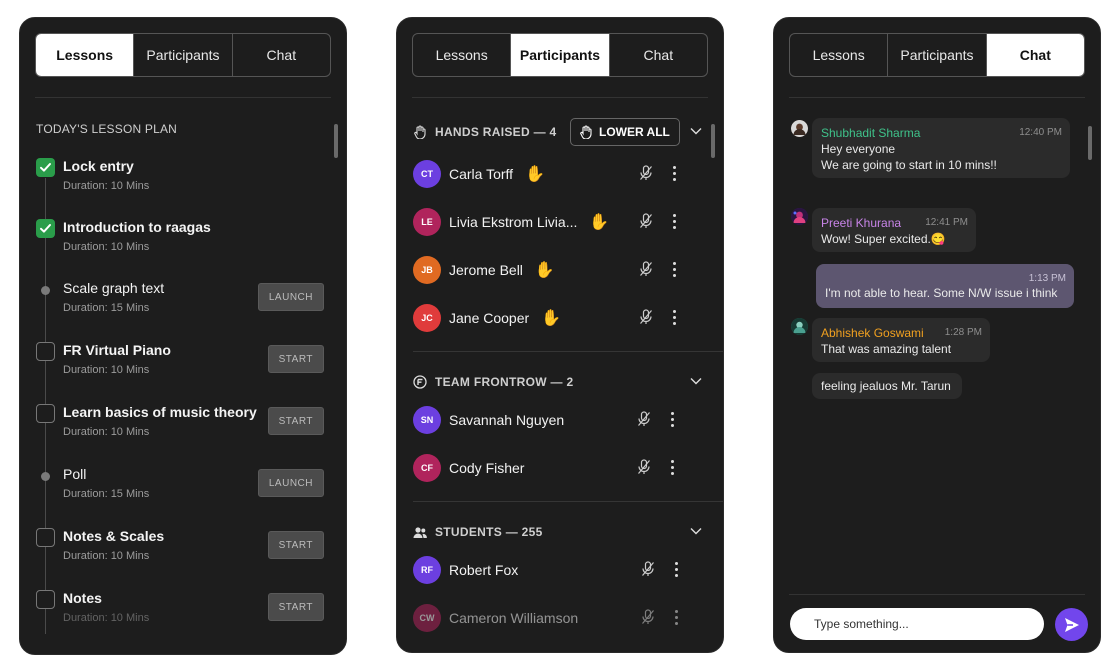 The height and width of the screenshot is (672, 1118). Describe the element at coordinates (909, 165) in the screenshot. I see `message-text: We are going to start in 10 mins!!` at that location.